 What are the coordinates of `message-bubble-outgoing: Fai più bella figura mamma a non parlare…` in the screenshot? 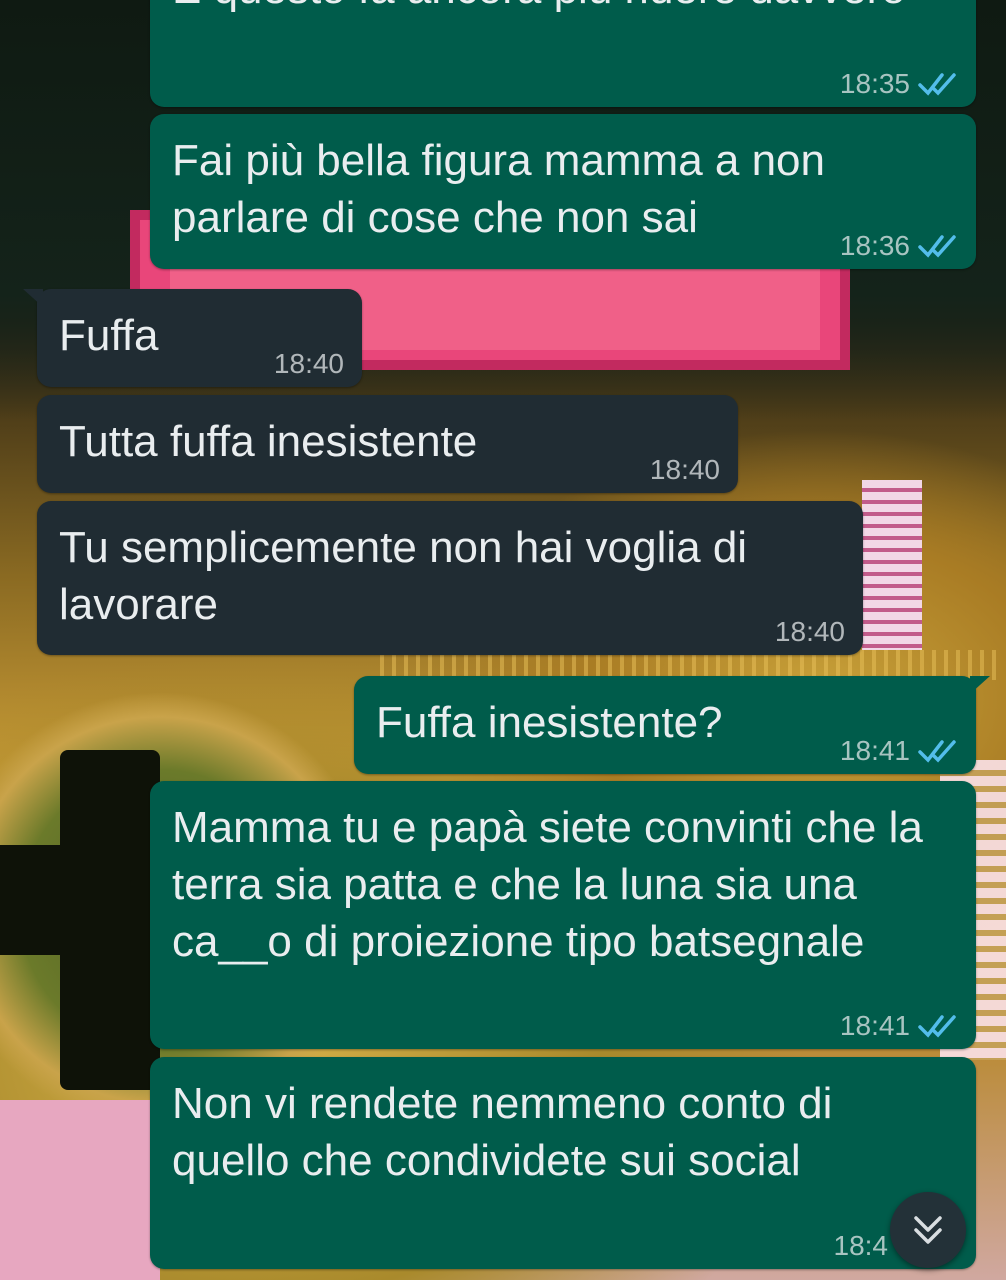 It's located at (563, 191).